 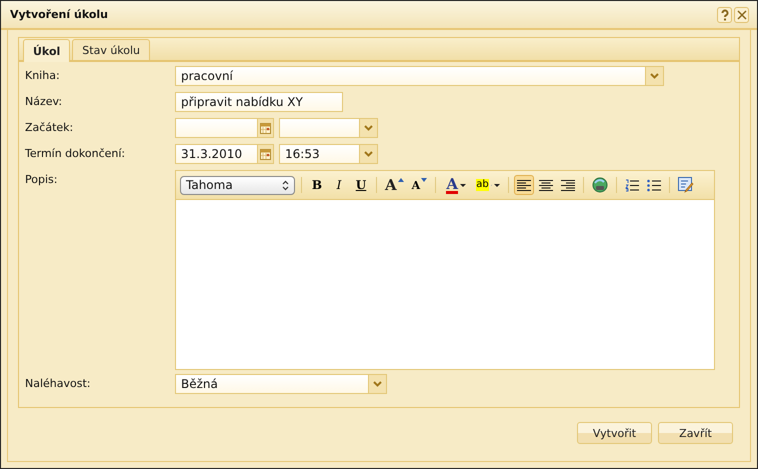 What do you see at coordinates (49, 127) in the screenshot?
I see `field-label: Začátek:` at bounding box center [49, 127].